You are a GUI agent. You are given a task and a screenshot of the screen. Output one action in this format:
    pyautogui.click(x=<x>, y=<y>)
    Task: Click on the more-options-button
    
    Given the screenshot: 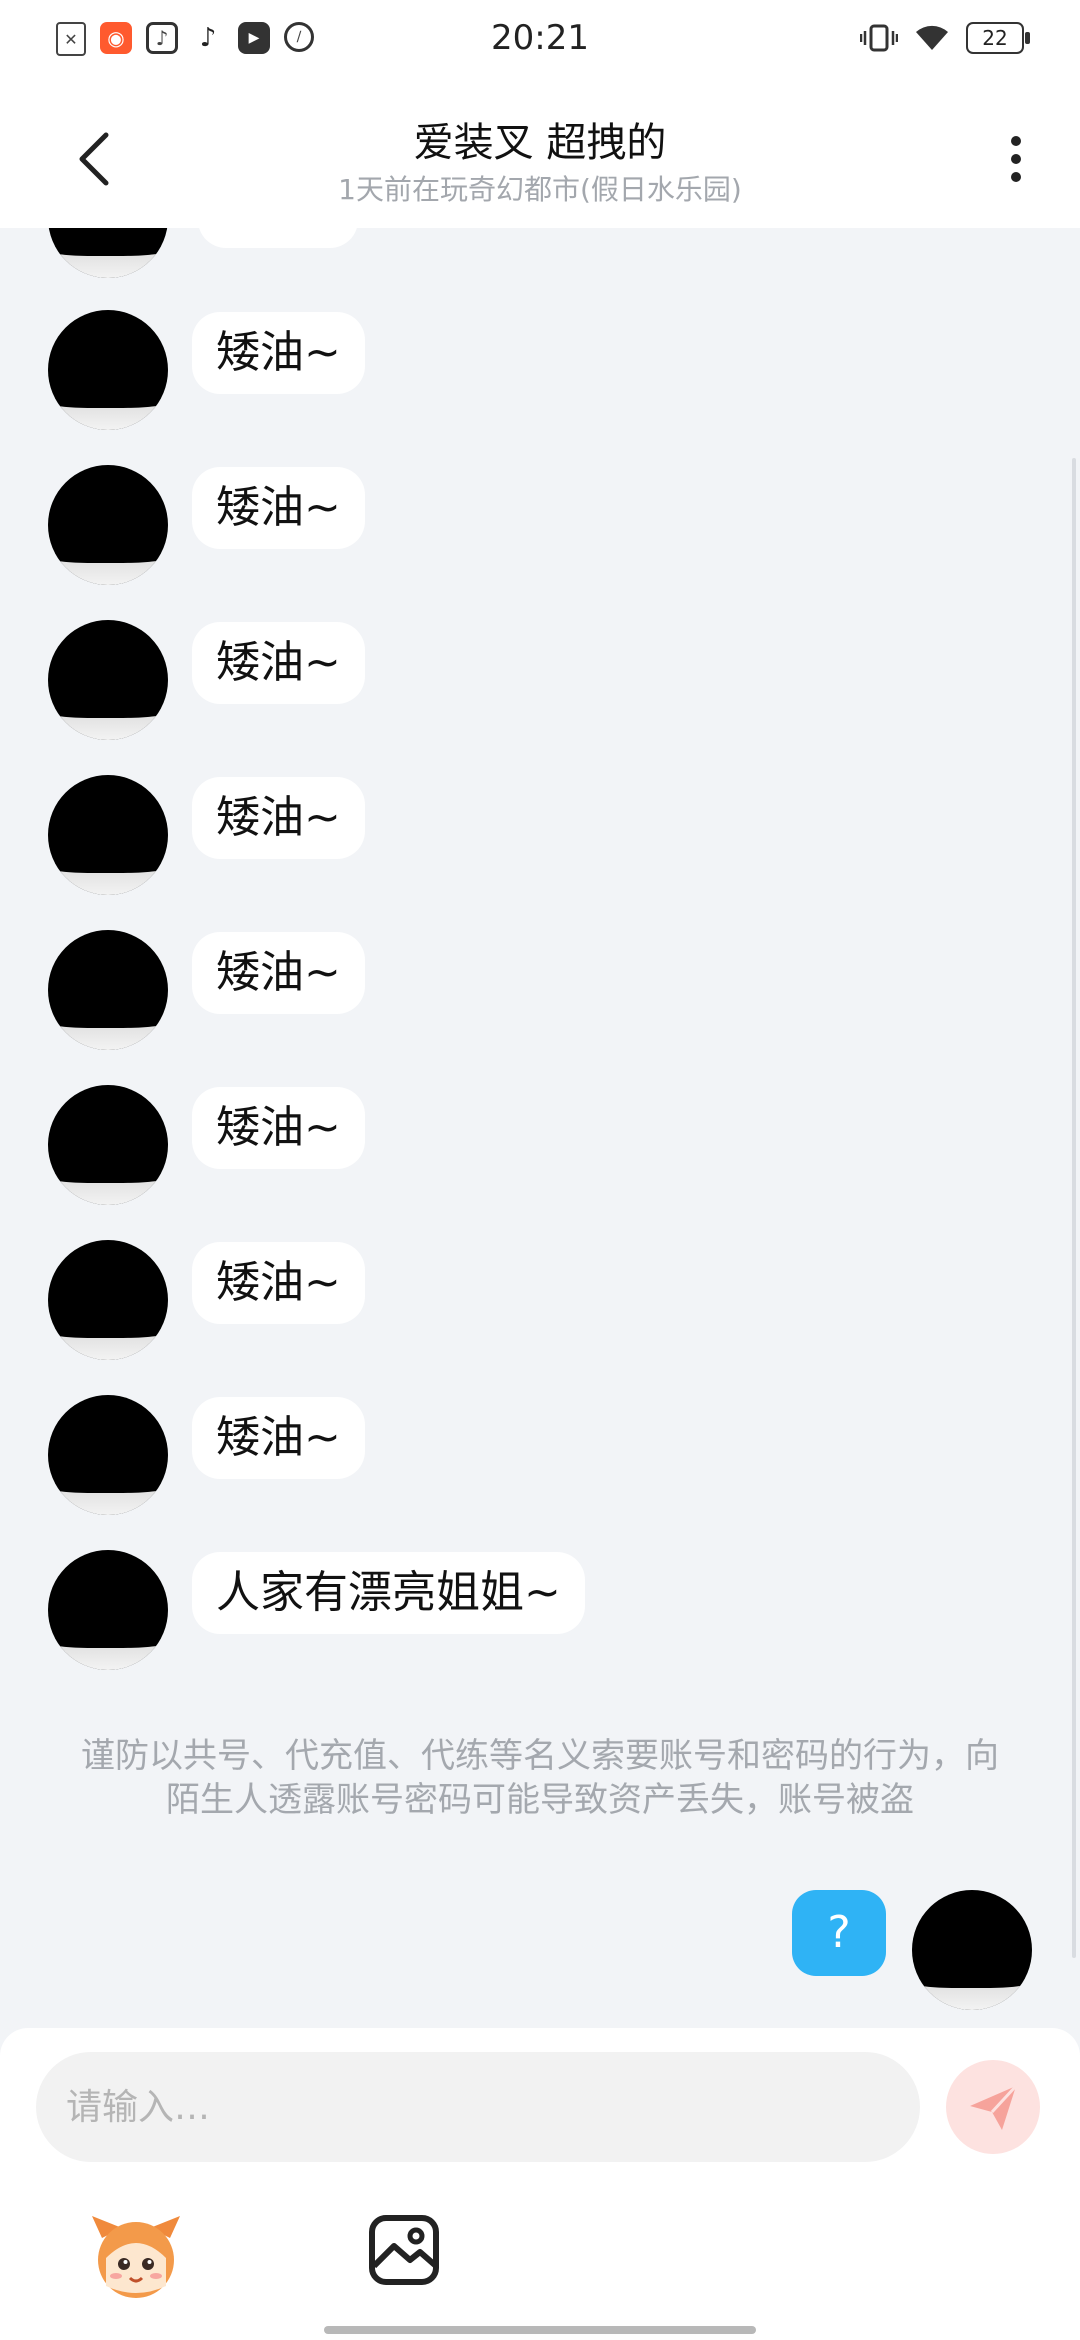 What is the action you would take?
    pyautogui.click(x=1016, y=159)
    